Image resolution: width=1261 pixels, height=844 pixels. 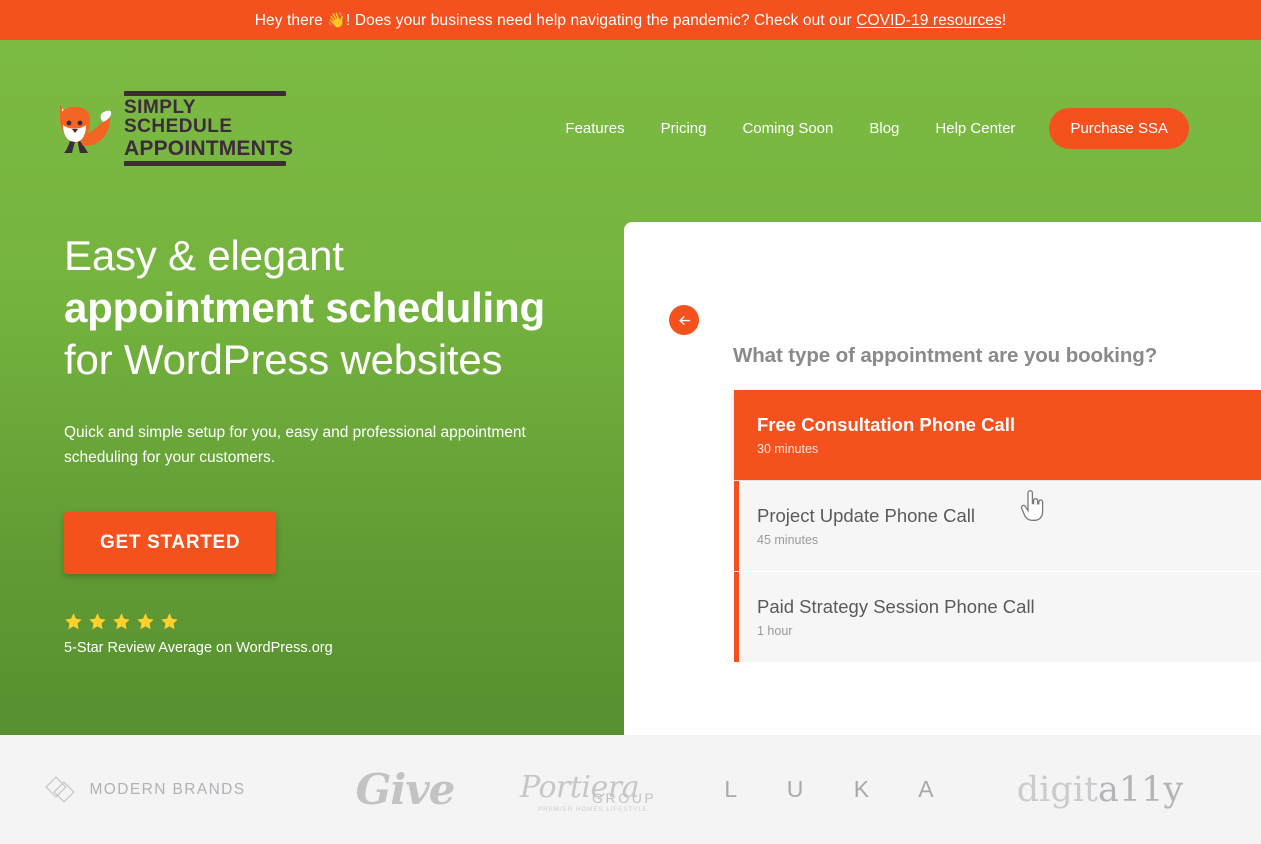 I want to click on nav-item-coming-soon: Coming Soon, so click(x=787, y=128).